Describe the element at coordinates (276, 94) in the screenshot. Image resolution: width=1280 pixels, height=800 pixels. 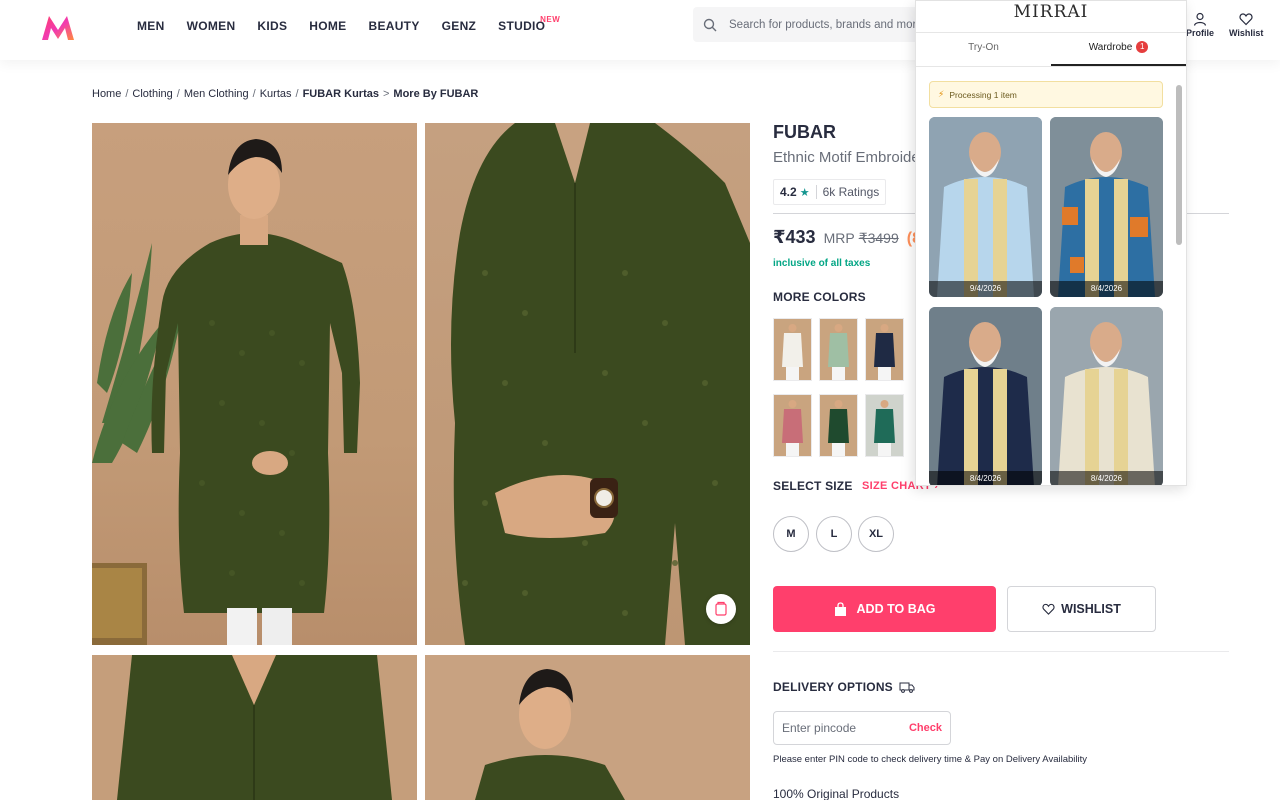
I see `crumb-kurtas: Kurtas` at that location.